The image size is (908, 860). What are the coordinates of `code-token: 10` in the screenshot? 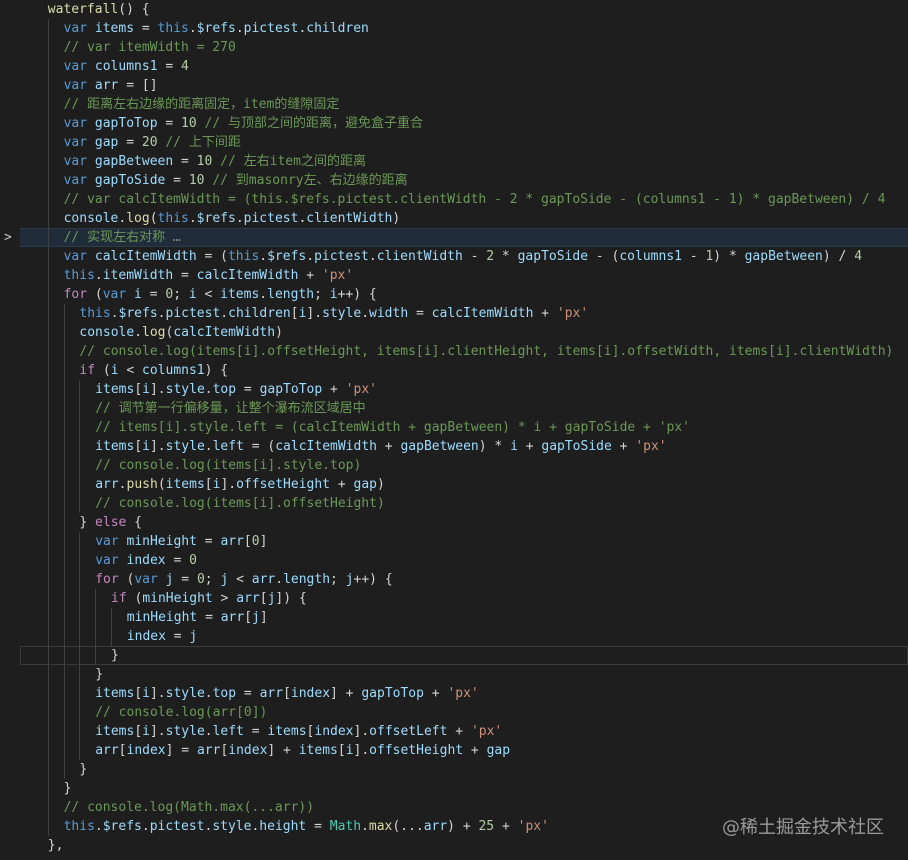 It's located at (196, 180).